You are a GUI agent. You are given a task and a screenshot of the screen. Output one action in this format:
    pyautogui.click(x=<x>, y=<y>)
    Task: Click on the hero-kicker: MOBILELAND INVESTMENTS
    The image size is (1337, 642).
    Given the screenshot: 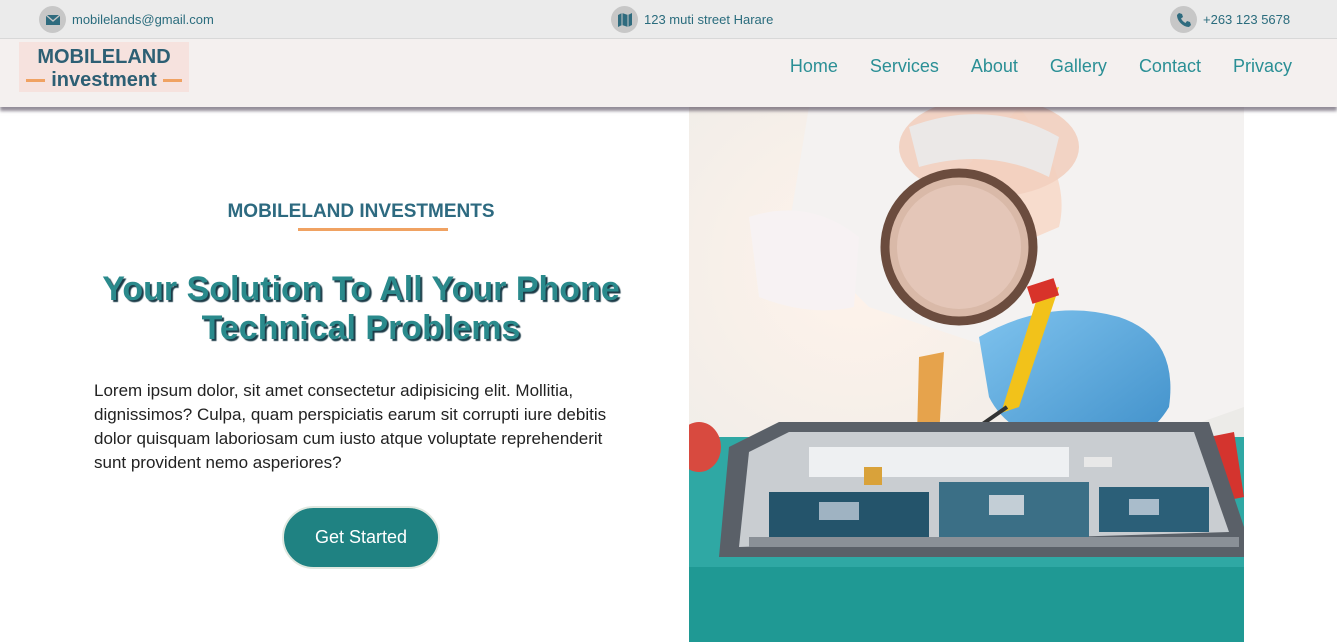 What is the action you would take?
    pyautogui.click(x=361, y=211)
    